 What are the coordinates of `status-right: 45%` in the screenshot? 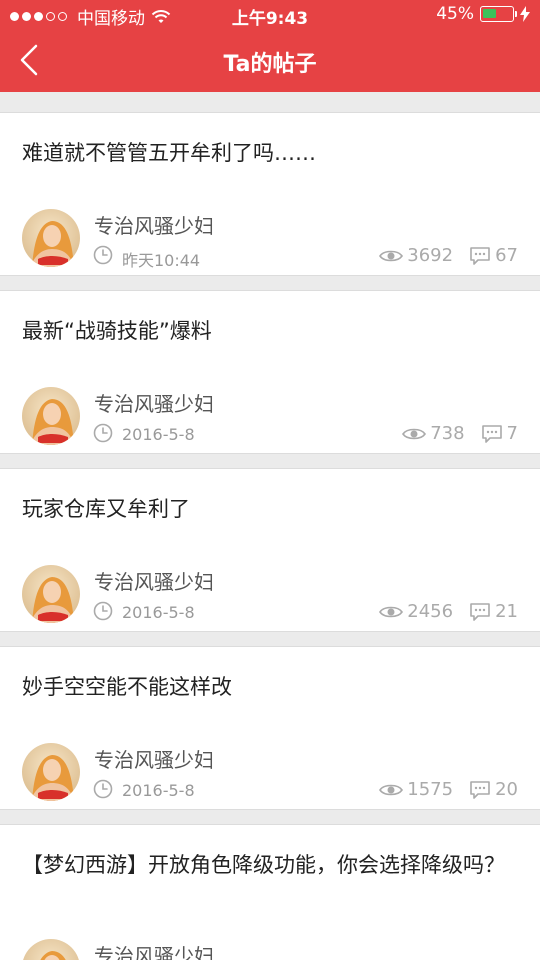 It's located at (483, 14).